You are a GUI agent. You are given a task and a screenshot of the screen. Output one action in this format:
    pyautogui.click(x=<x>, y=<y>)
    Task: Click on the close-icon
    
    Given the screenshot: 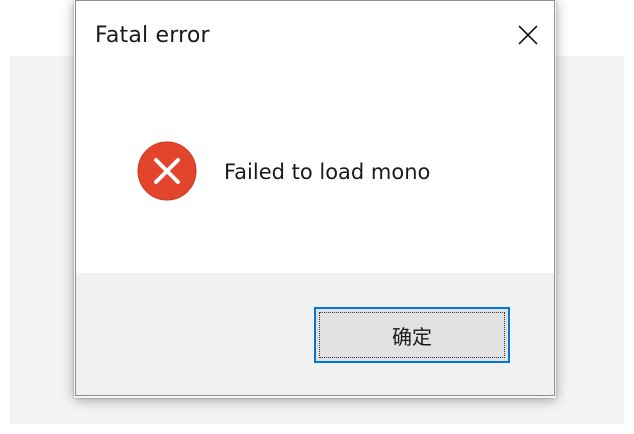 What is the action you would take?
    pyautogui.click(x=528, y=35)
    